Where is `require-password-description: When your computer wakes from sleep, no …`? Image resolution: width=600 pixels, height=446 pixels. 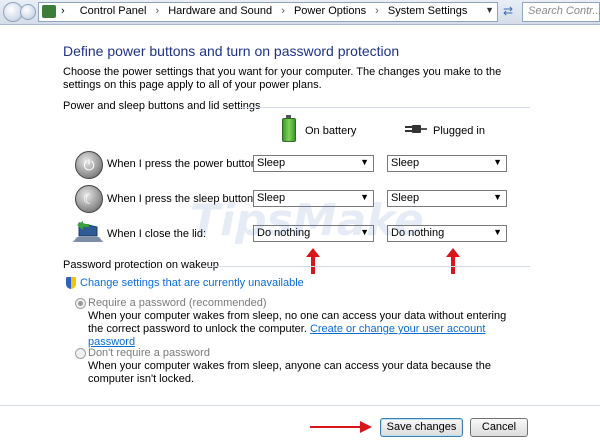
require-password-description: When your computer wakes from sleep, no … is located at coordinates (303, 329).